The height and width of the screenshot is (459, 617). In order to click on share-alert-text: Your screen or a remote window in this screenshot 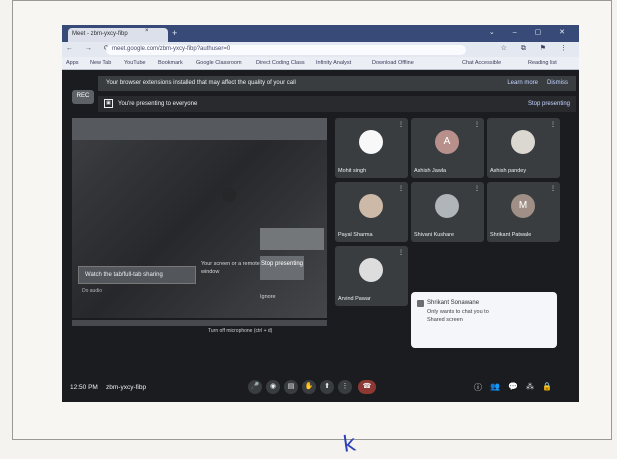, I will do `click(230, 268)`.